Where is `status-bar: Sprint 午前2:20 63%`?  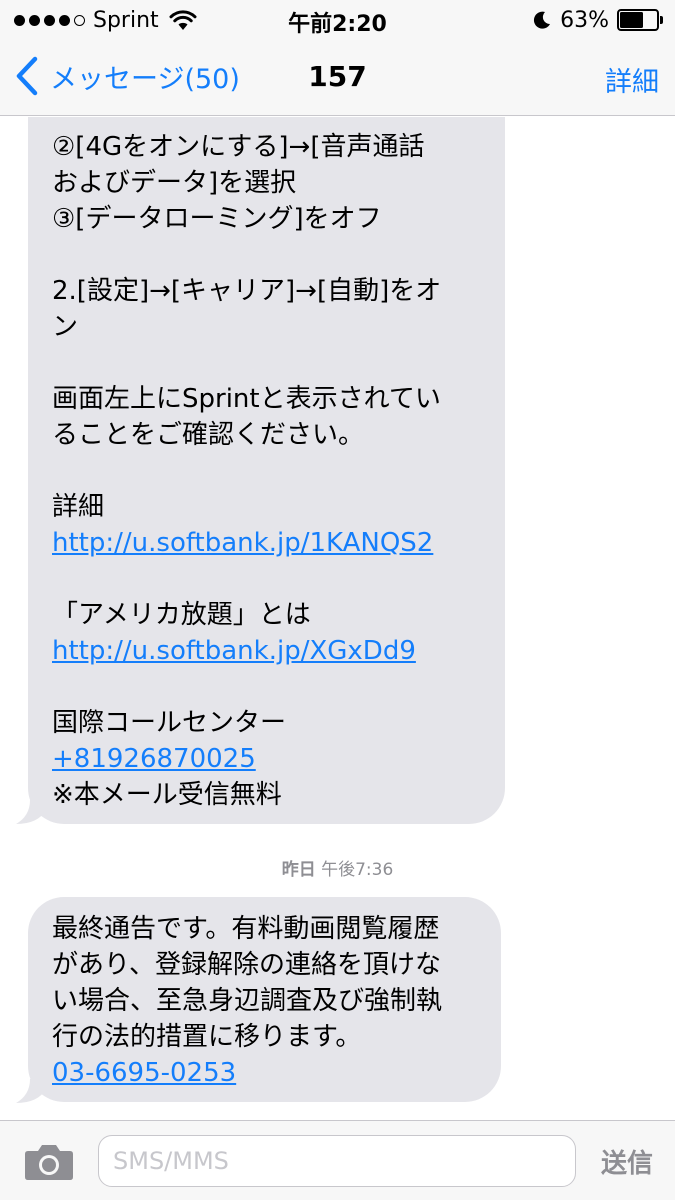 status-bar: Sprint 午前2:20 63% is located at coordinates (337, 20).